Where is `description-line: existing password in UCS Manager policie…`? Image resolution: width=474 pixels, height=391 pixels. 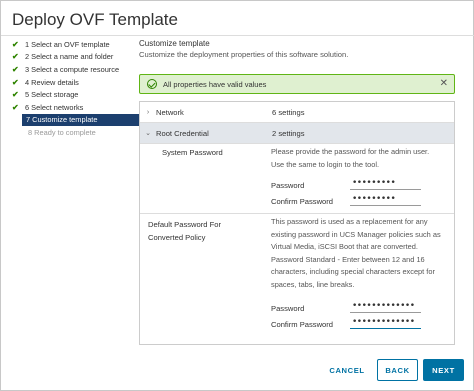
description-line: existing password in UCS Manager policie… is located at coordinates (356, 234).